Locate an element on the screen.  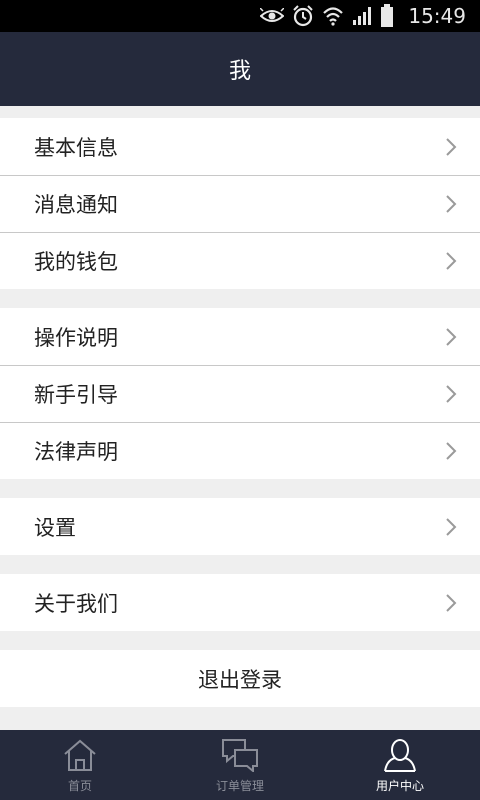
menu-item-label: 设置 is located at coordinates (55, 527).